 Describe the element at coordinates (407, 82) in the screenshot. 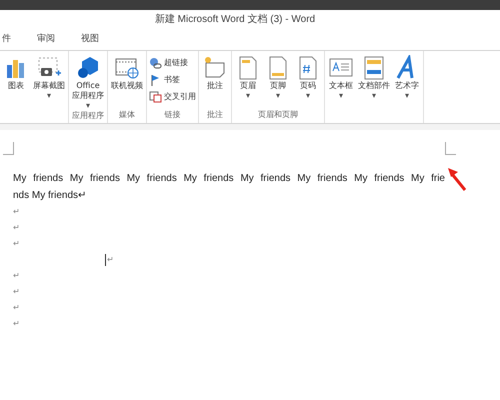

I see `ribbon-button: 艺术字 ▾` at that location.